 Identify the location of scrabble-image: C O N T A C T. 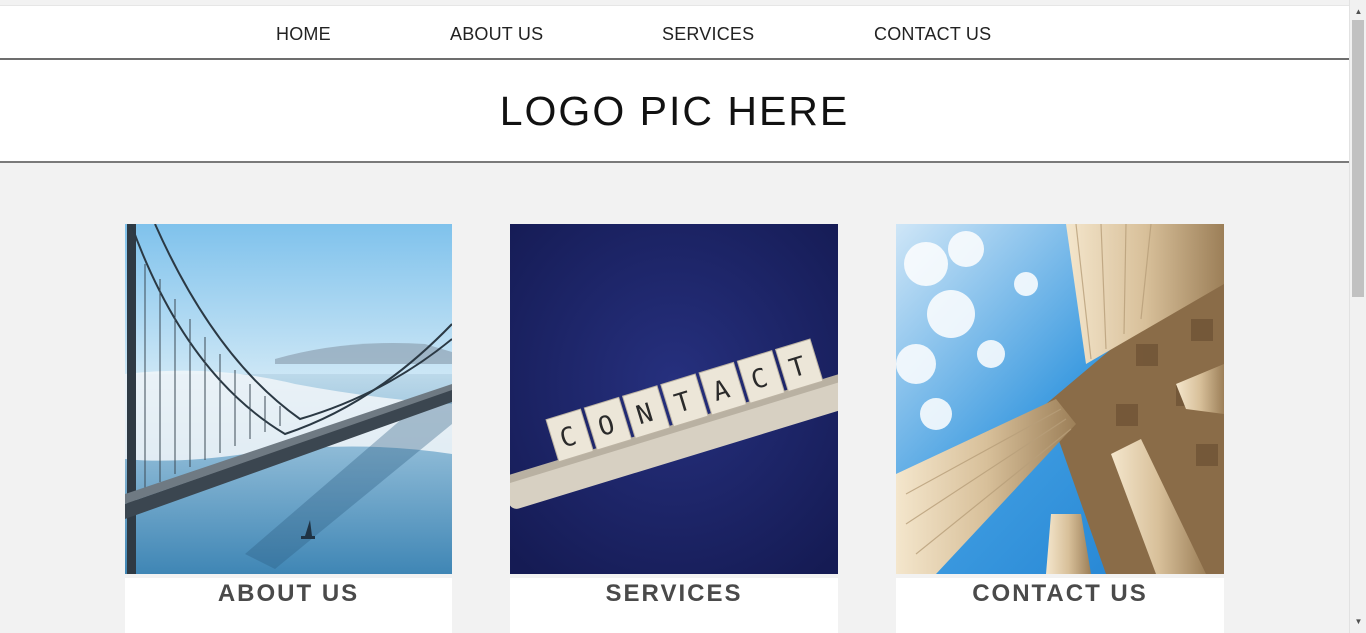
(674, 399).